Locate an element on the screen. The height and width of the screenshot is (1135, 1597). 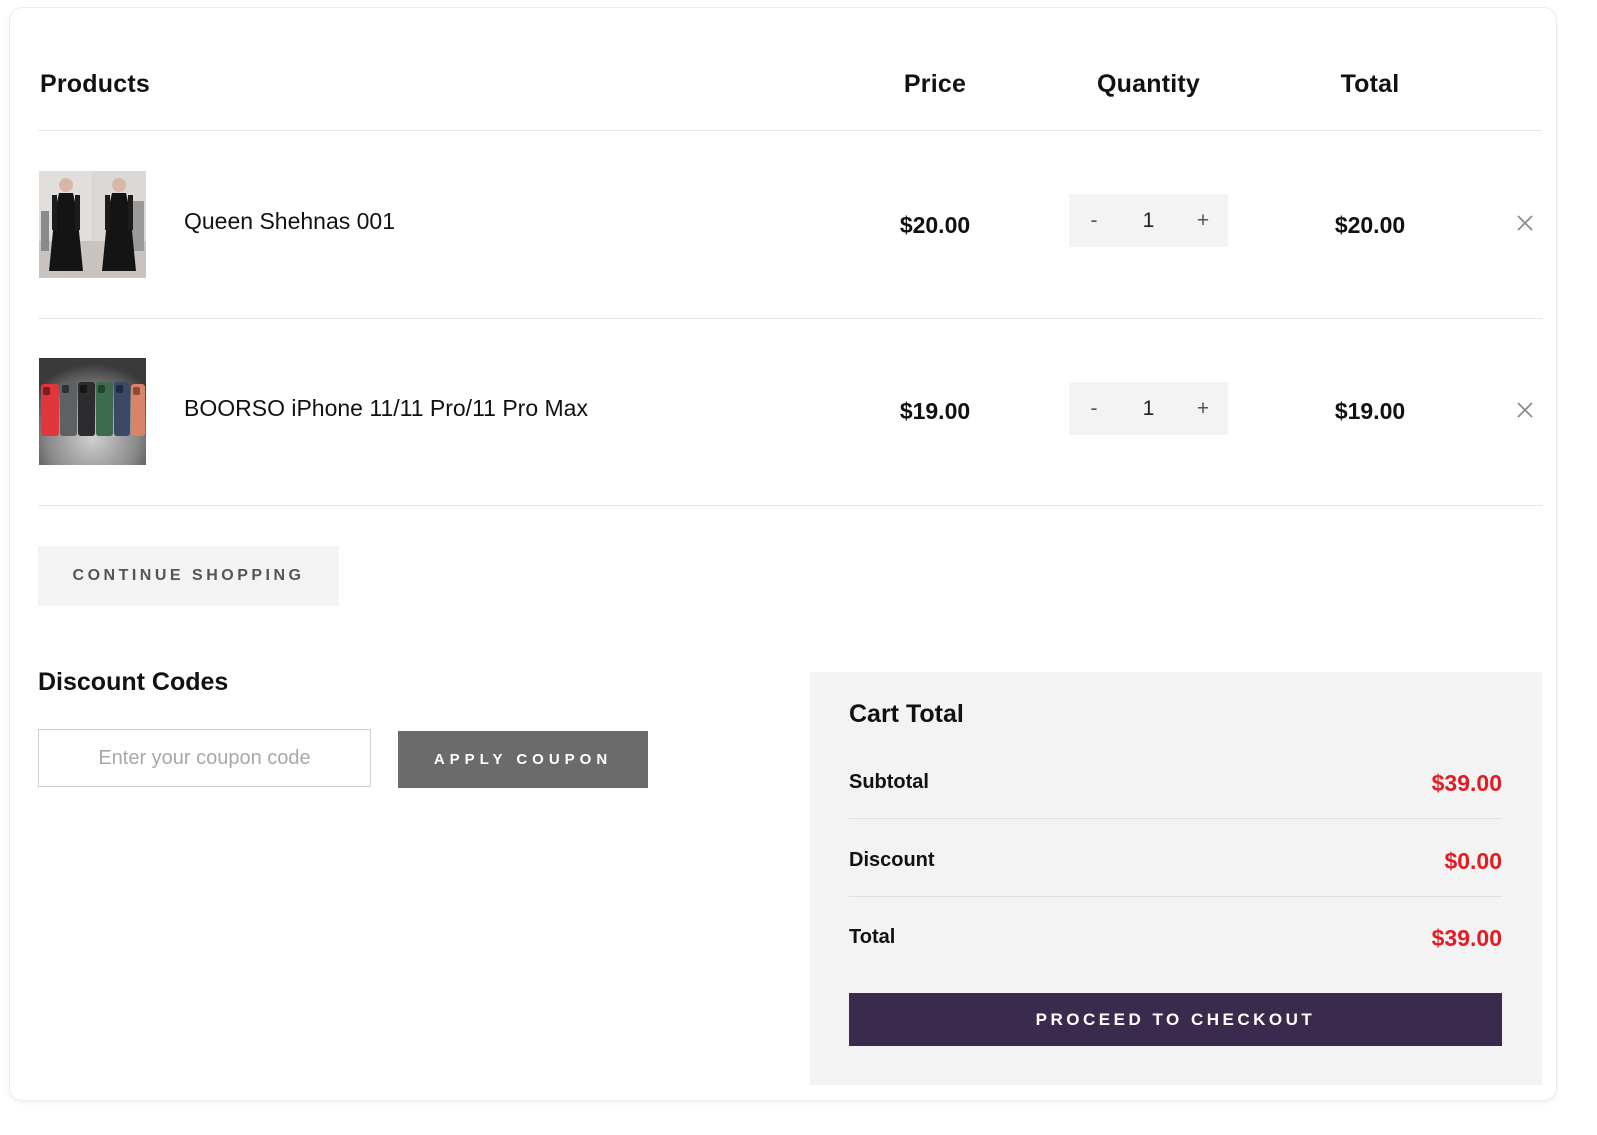
product-total: $19.00 is located at coordinates (1370, 411).